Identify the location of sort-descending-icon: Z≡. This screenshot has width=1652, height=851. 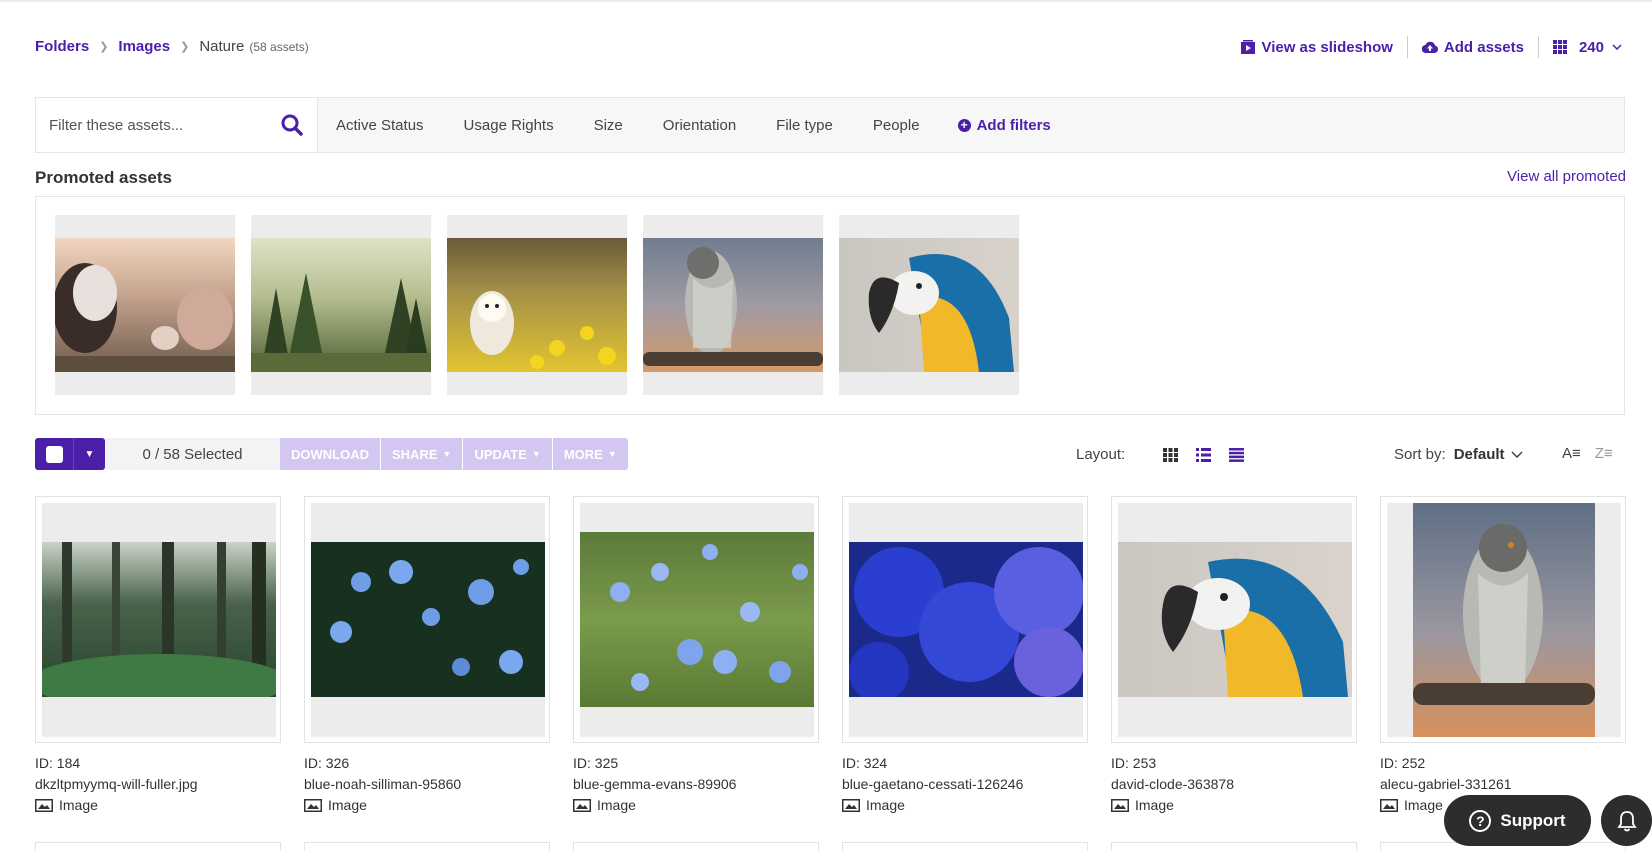
(1604, 453).